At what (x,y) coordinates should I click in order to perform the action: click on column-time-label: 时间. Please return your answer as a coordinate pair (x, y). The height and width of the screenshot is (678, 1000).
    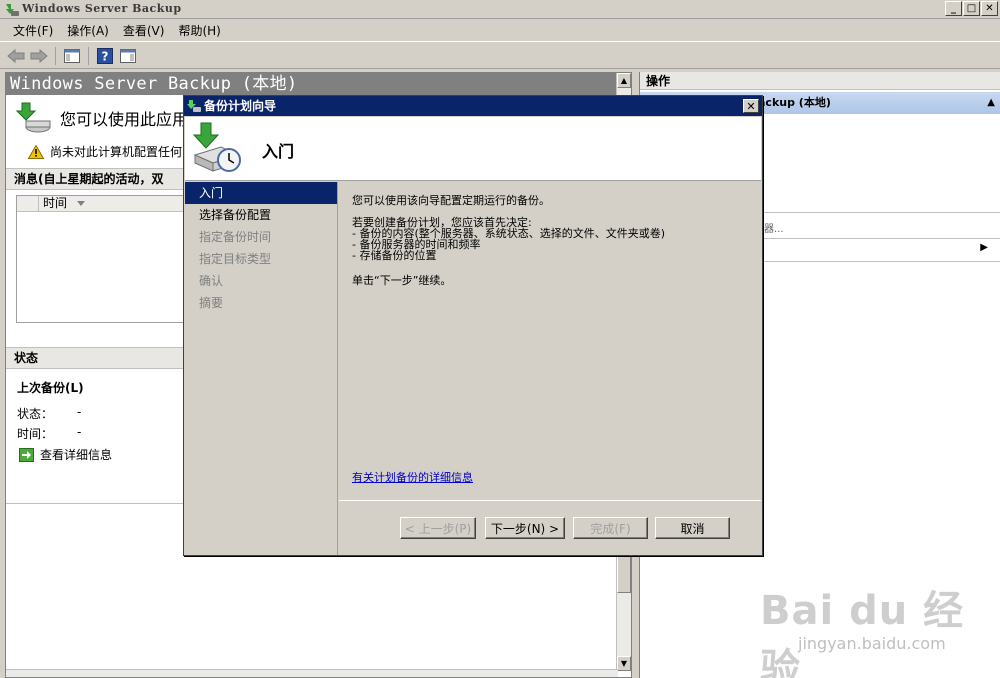
    Looking at the image, I should click on (55, 203).